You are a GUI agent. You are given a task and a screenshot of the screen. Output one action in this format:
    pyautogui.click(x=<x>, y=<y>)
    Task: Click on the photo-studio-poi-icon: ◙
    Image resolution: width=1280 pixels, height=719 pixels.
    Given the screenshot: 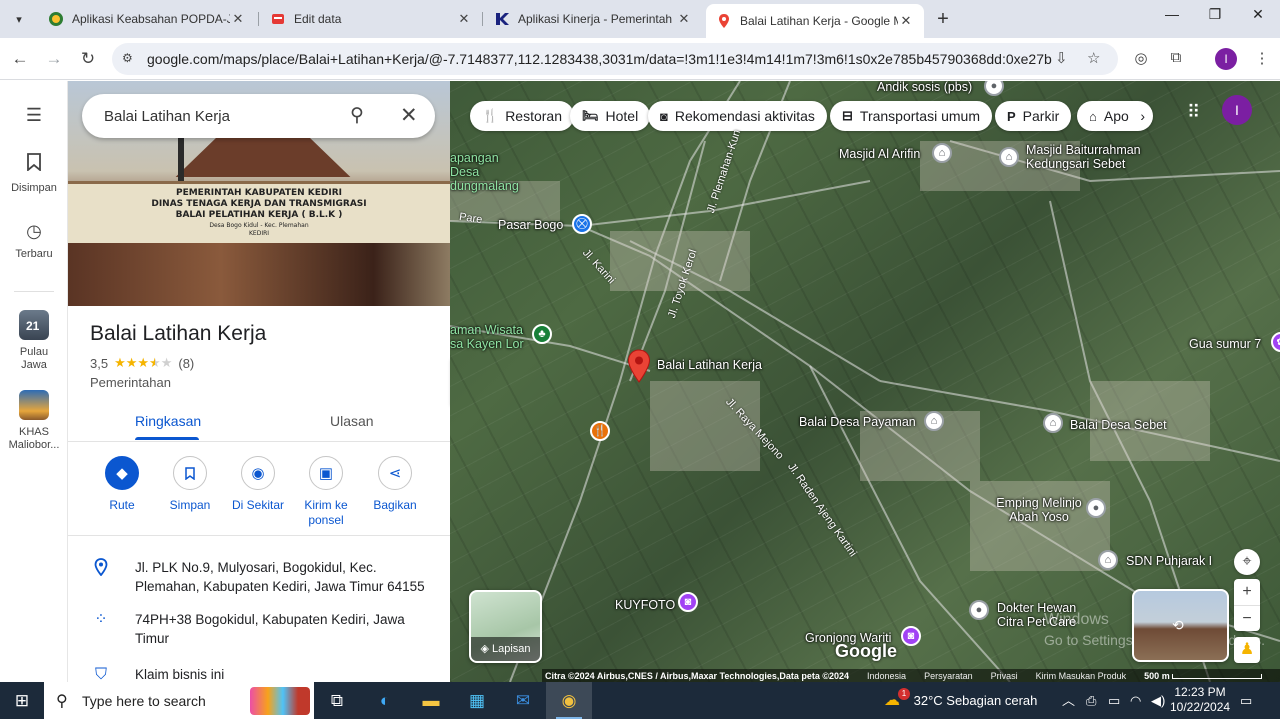 What is the action you would take?
    pyautogui.click(x=688, y=602)
    